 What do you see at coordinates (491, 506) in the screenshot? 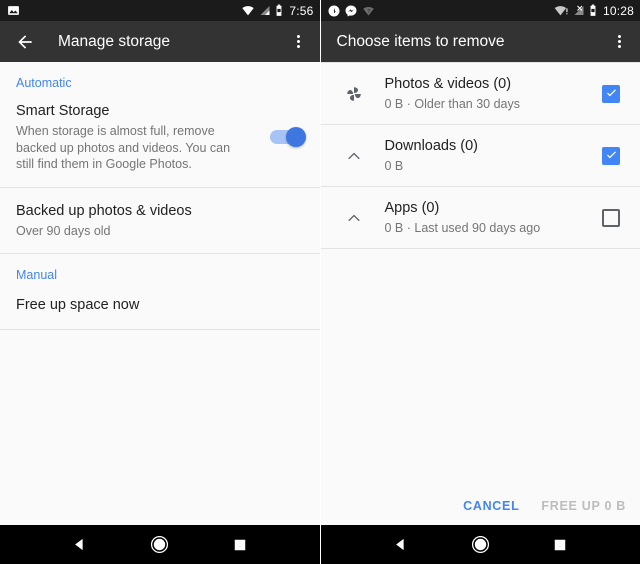
I see `cancel-button: CANCEL` at bounding box center [491, 506].